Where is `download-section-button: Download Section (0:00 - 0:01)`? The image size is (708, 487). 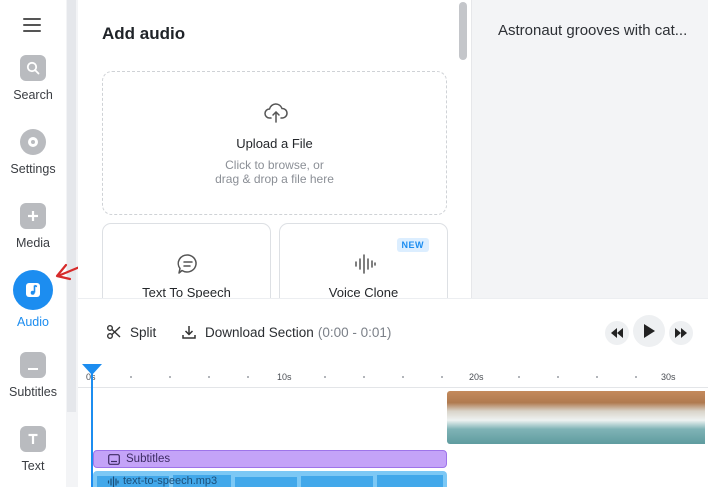
download-section-button: Download Section (0:00 - 0:01) is located at coordinates (286, 332).